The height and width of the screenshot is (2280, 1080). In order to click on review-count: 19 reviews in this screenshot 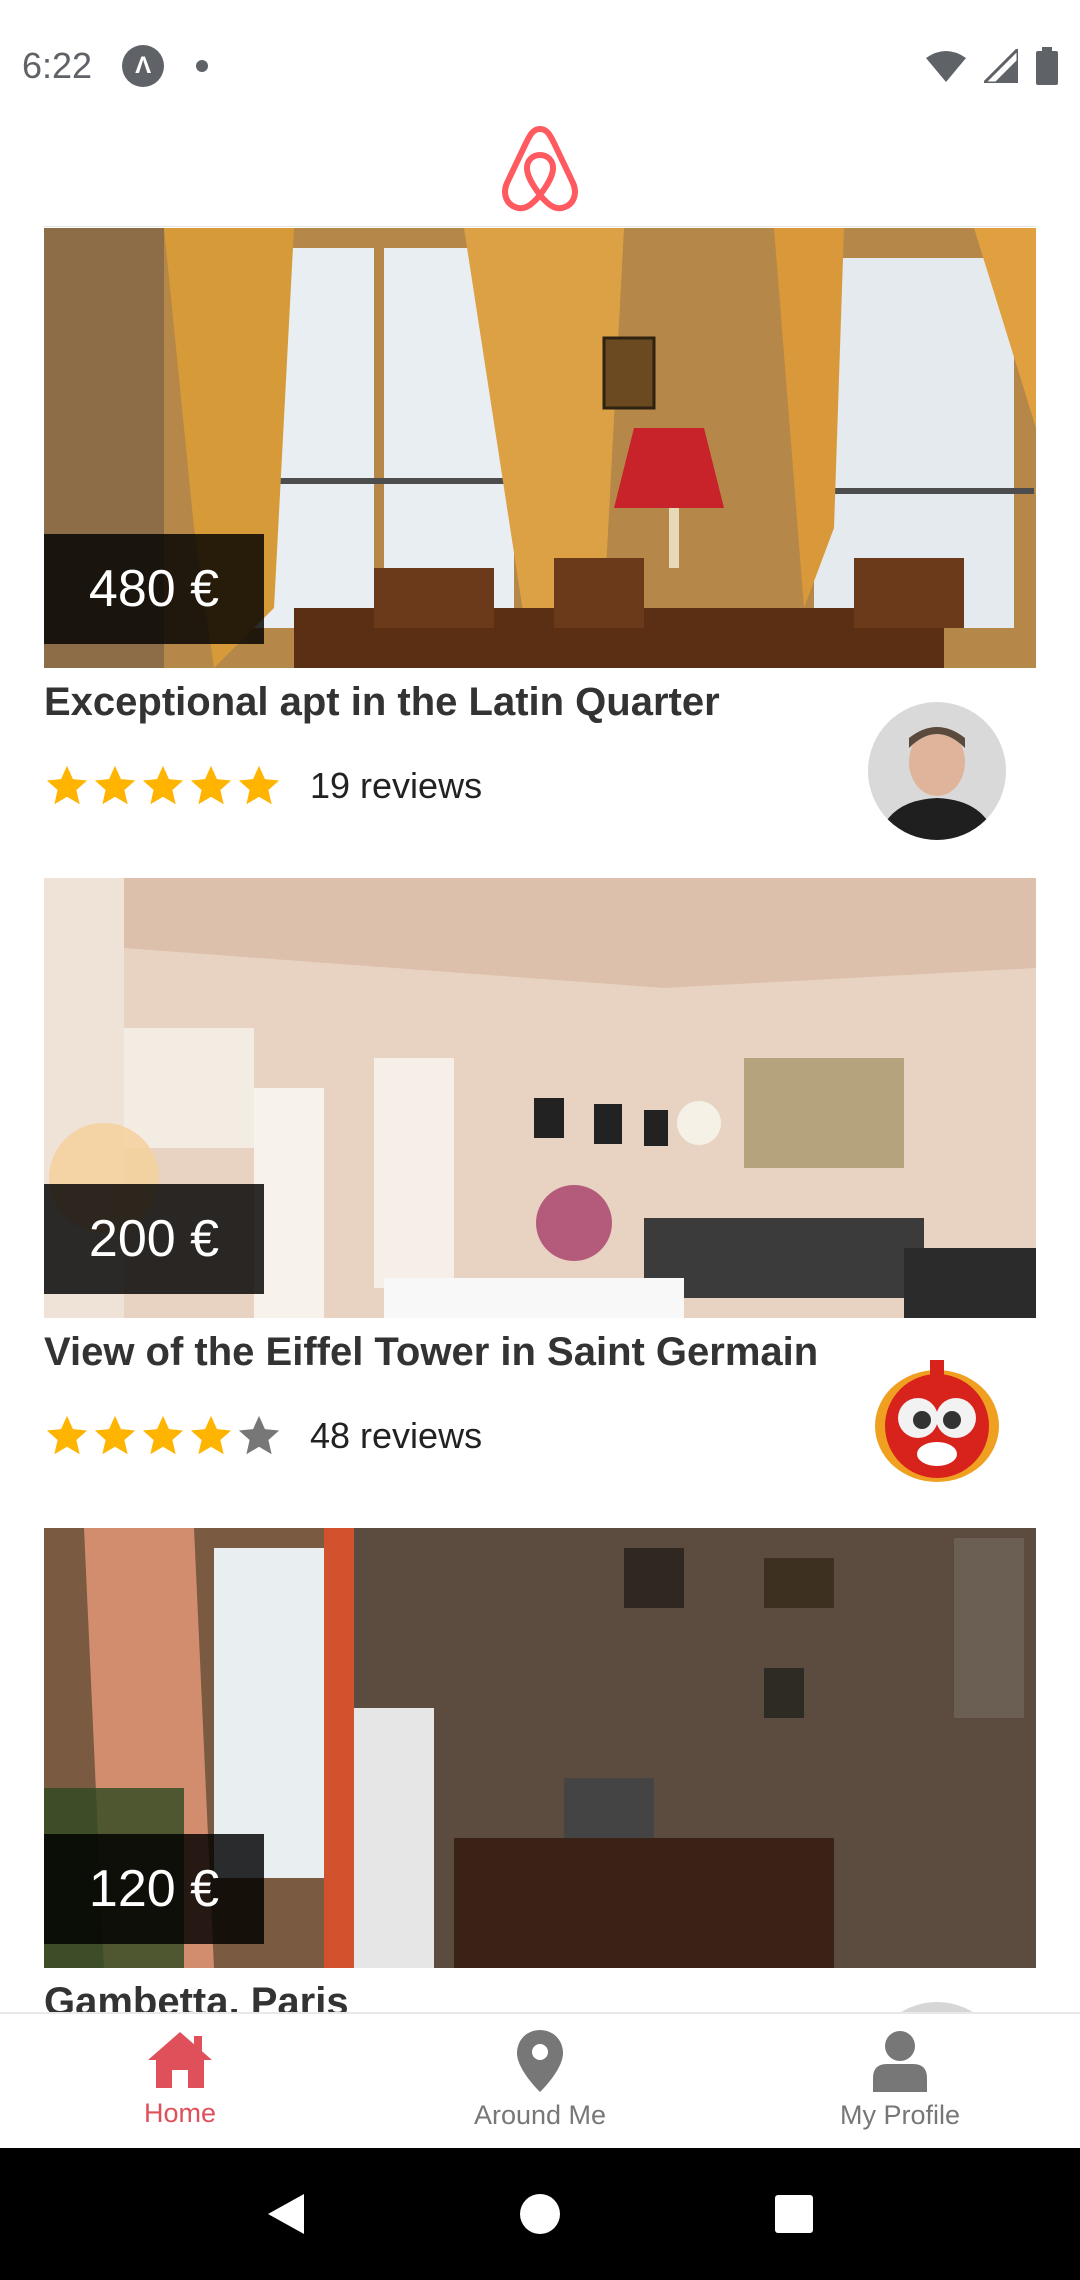, I will do `click(396, 785)`.